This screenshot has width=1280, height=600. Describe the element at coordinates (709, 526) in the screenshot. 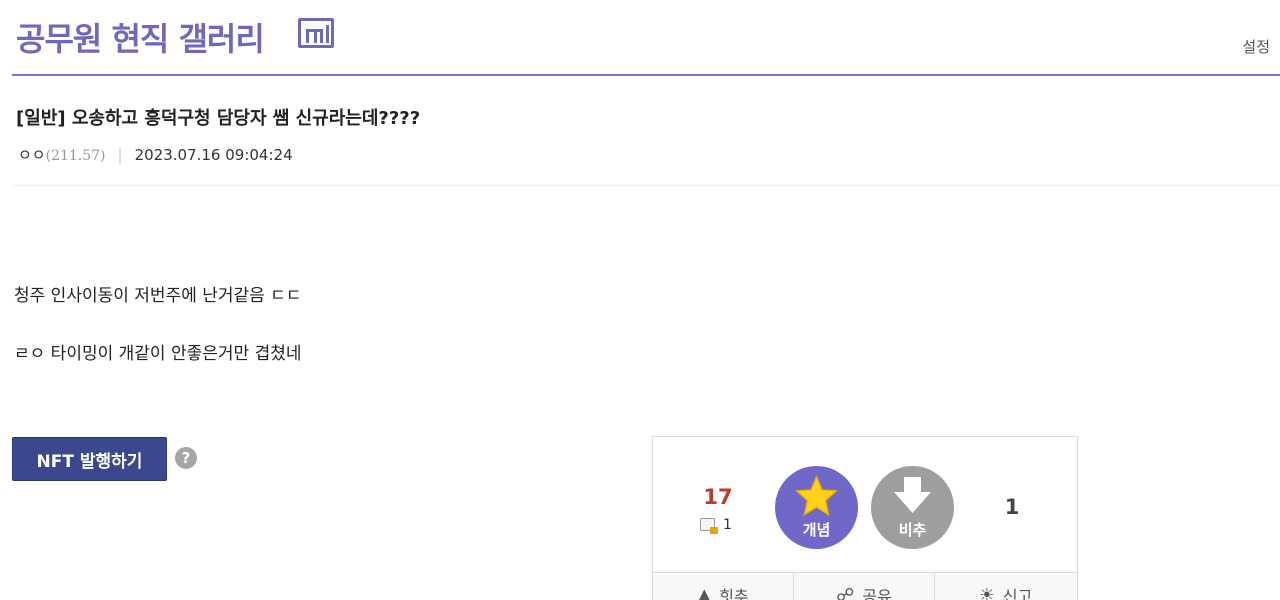

I see `fixed-user-icon` at that location.